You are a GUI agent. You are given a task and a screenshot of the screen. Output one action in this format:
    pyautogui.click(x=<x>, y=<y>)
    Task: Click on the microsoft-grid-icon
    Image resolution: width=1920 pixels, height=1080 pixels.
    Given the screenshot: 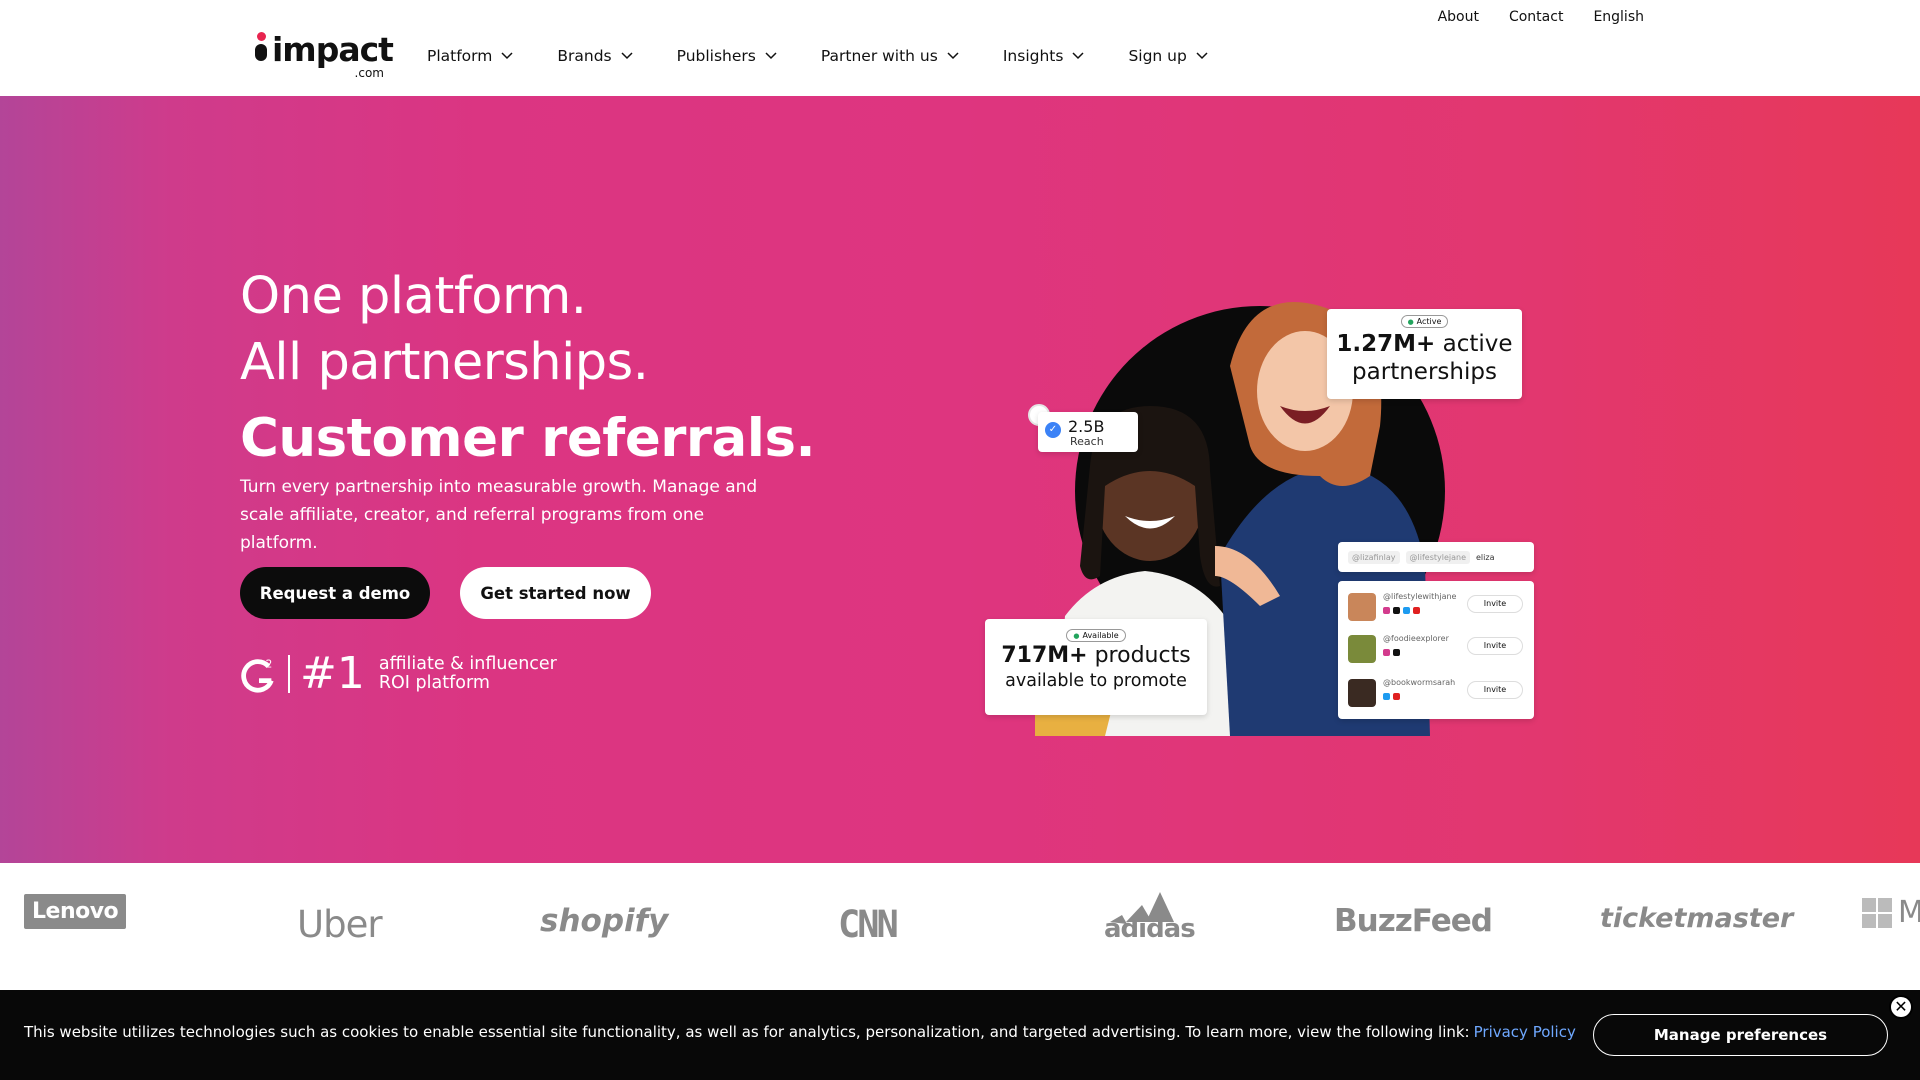 What is the action you would take?
    pyautogui.click(x=1877, y=912)
    